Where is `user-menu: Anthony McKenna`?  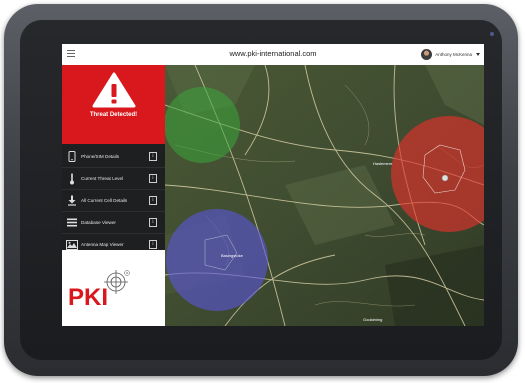
user-menu: Anthony McKenna is located at coordinates (450, 54).